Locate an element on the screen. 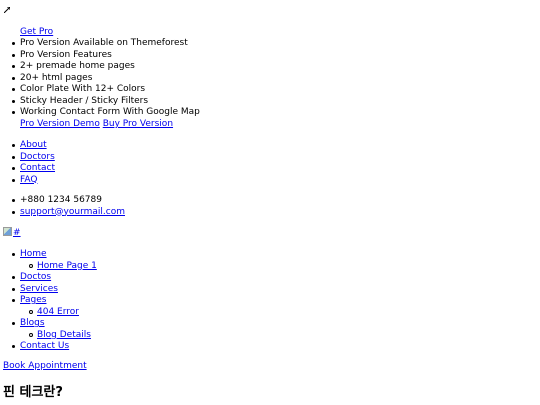 The image size is (540, 405). contact-link: Contact is located at coordinates (37, 168).